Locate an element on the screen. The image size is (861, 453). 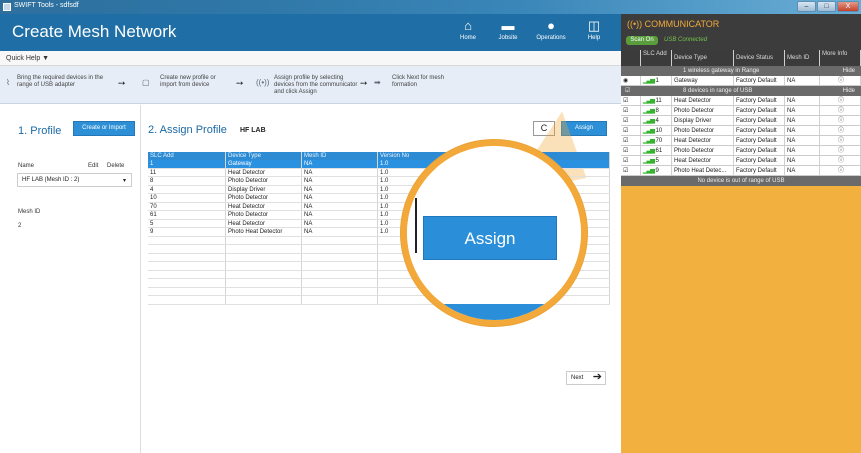
gateway-group-header: 1 wireless gateway in Range Hide is located at coordinates (741, 71).